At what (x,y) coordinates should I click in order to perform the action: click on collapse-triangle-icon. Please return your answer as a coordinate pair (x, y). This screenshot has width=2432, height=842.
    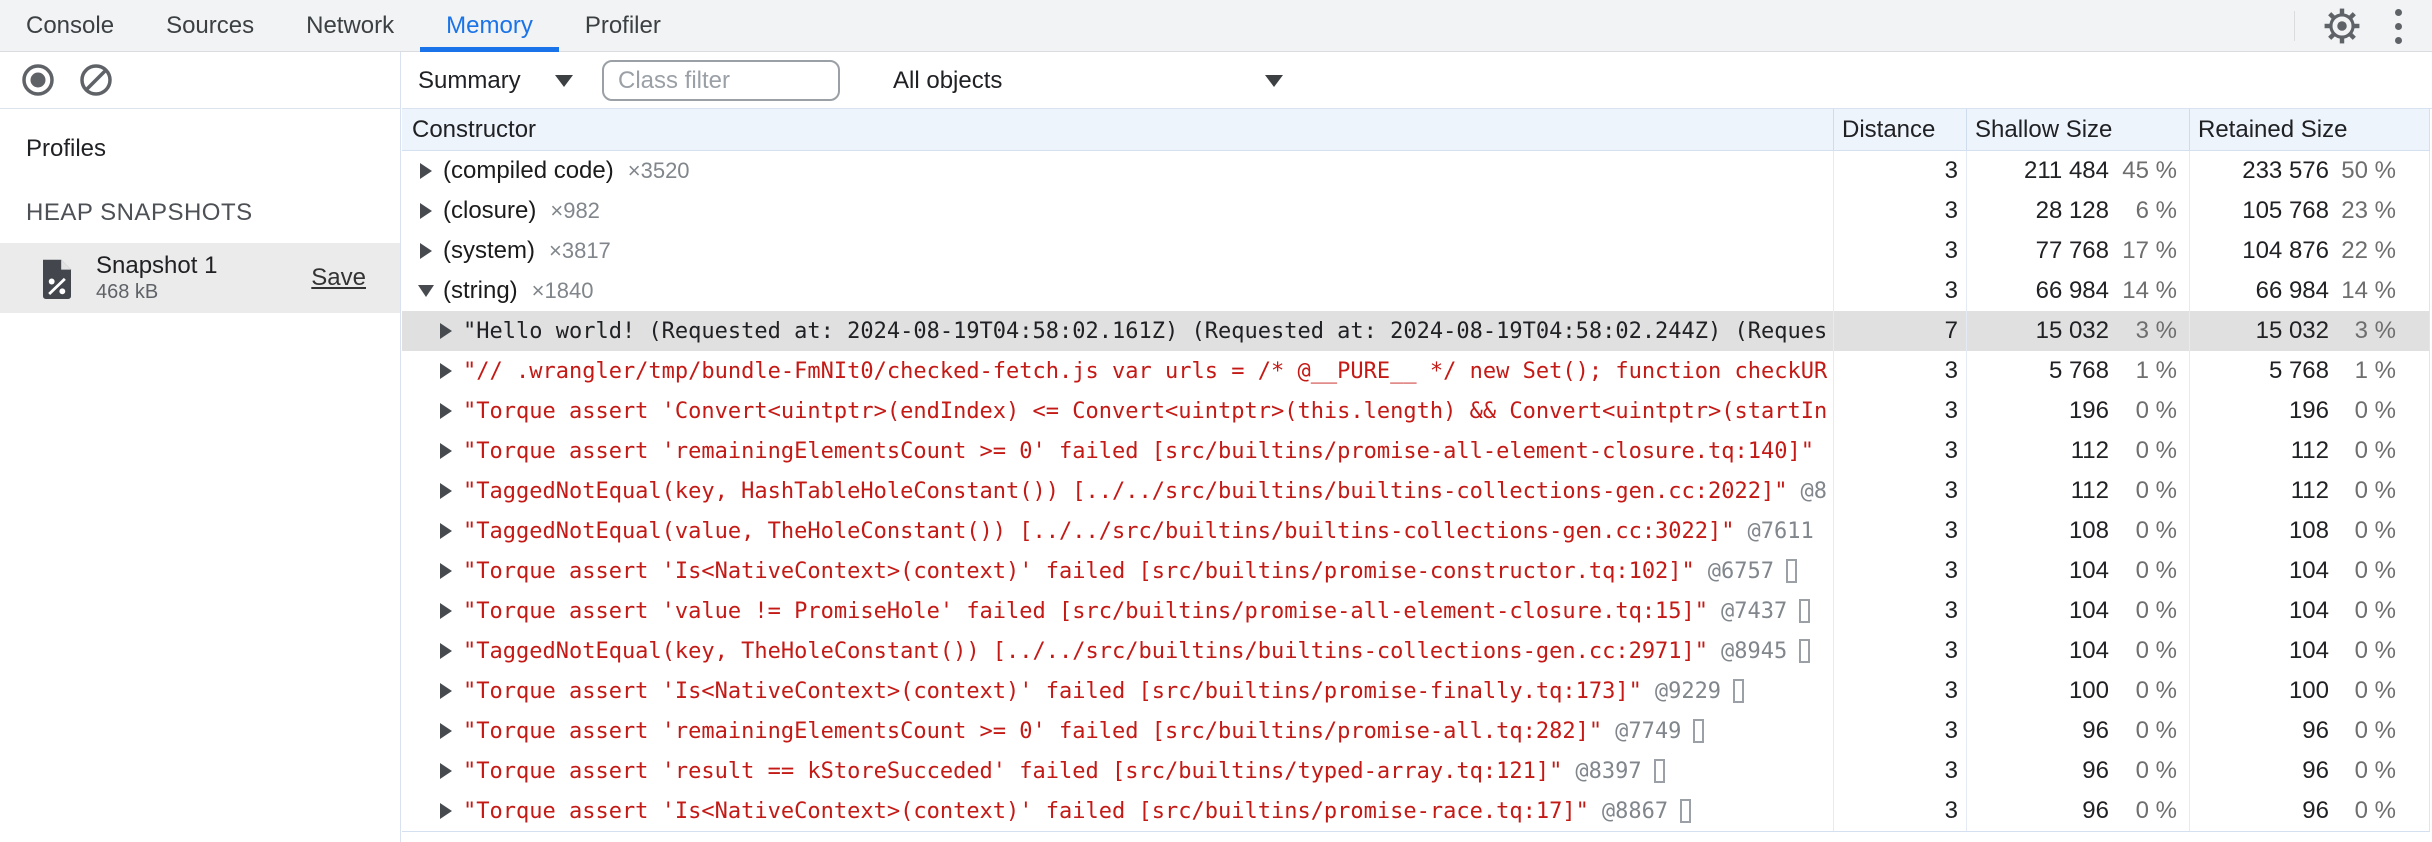
    Looking at the image, I should click on (426, 291).